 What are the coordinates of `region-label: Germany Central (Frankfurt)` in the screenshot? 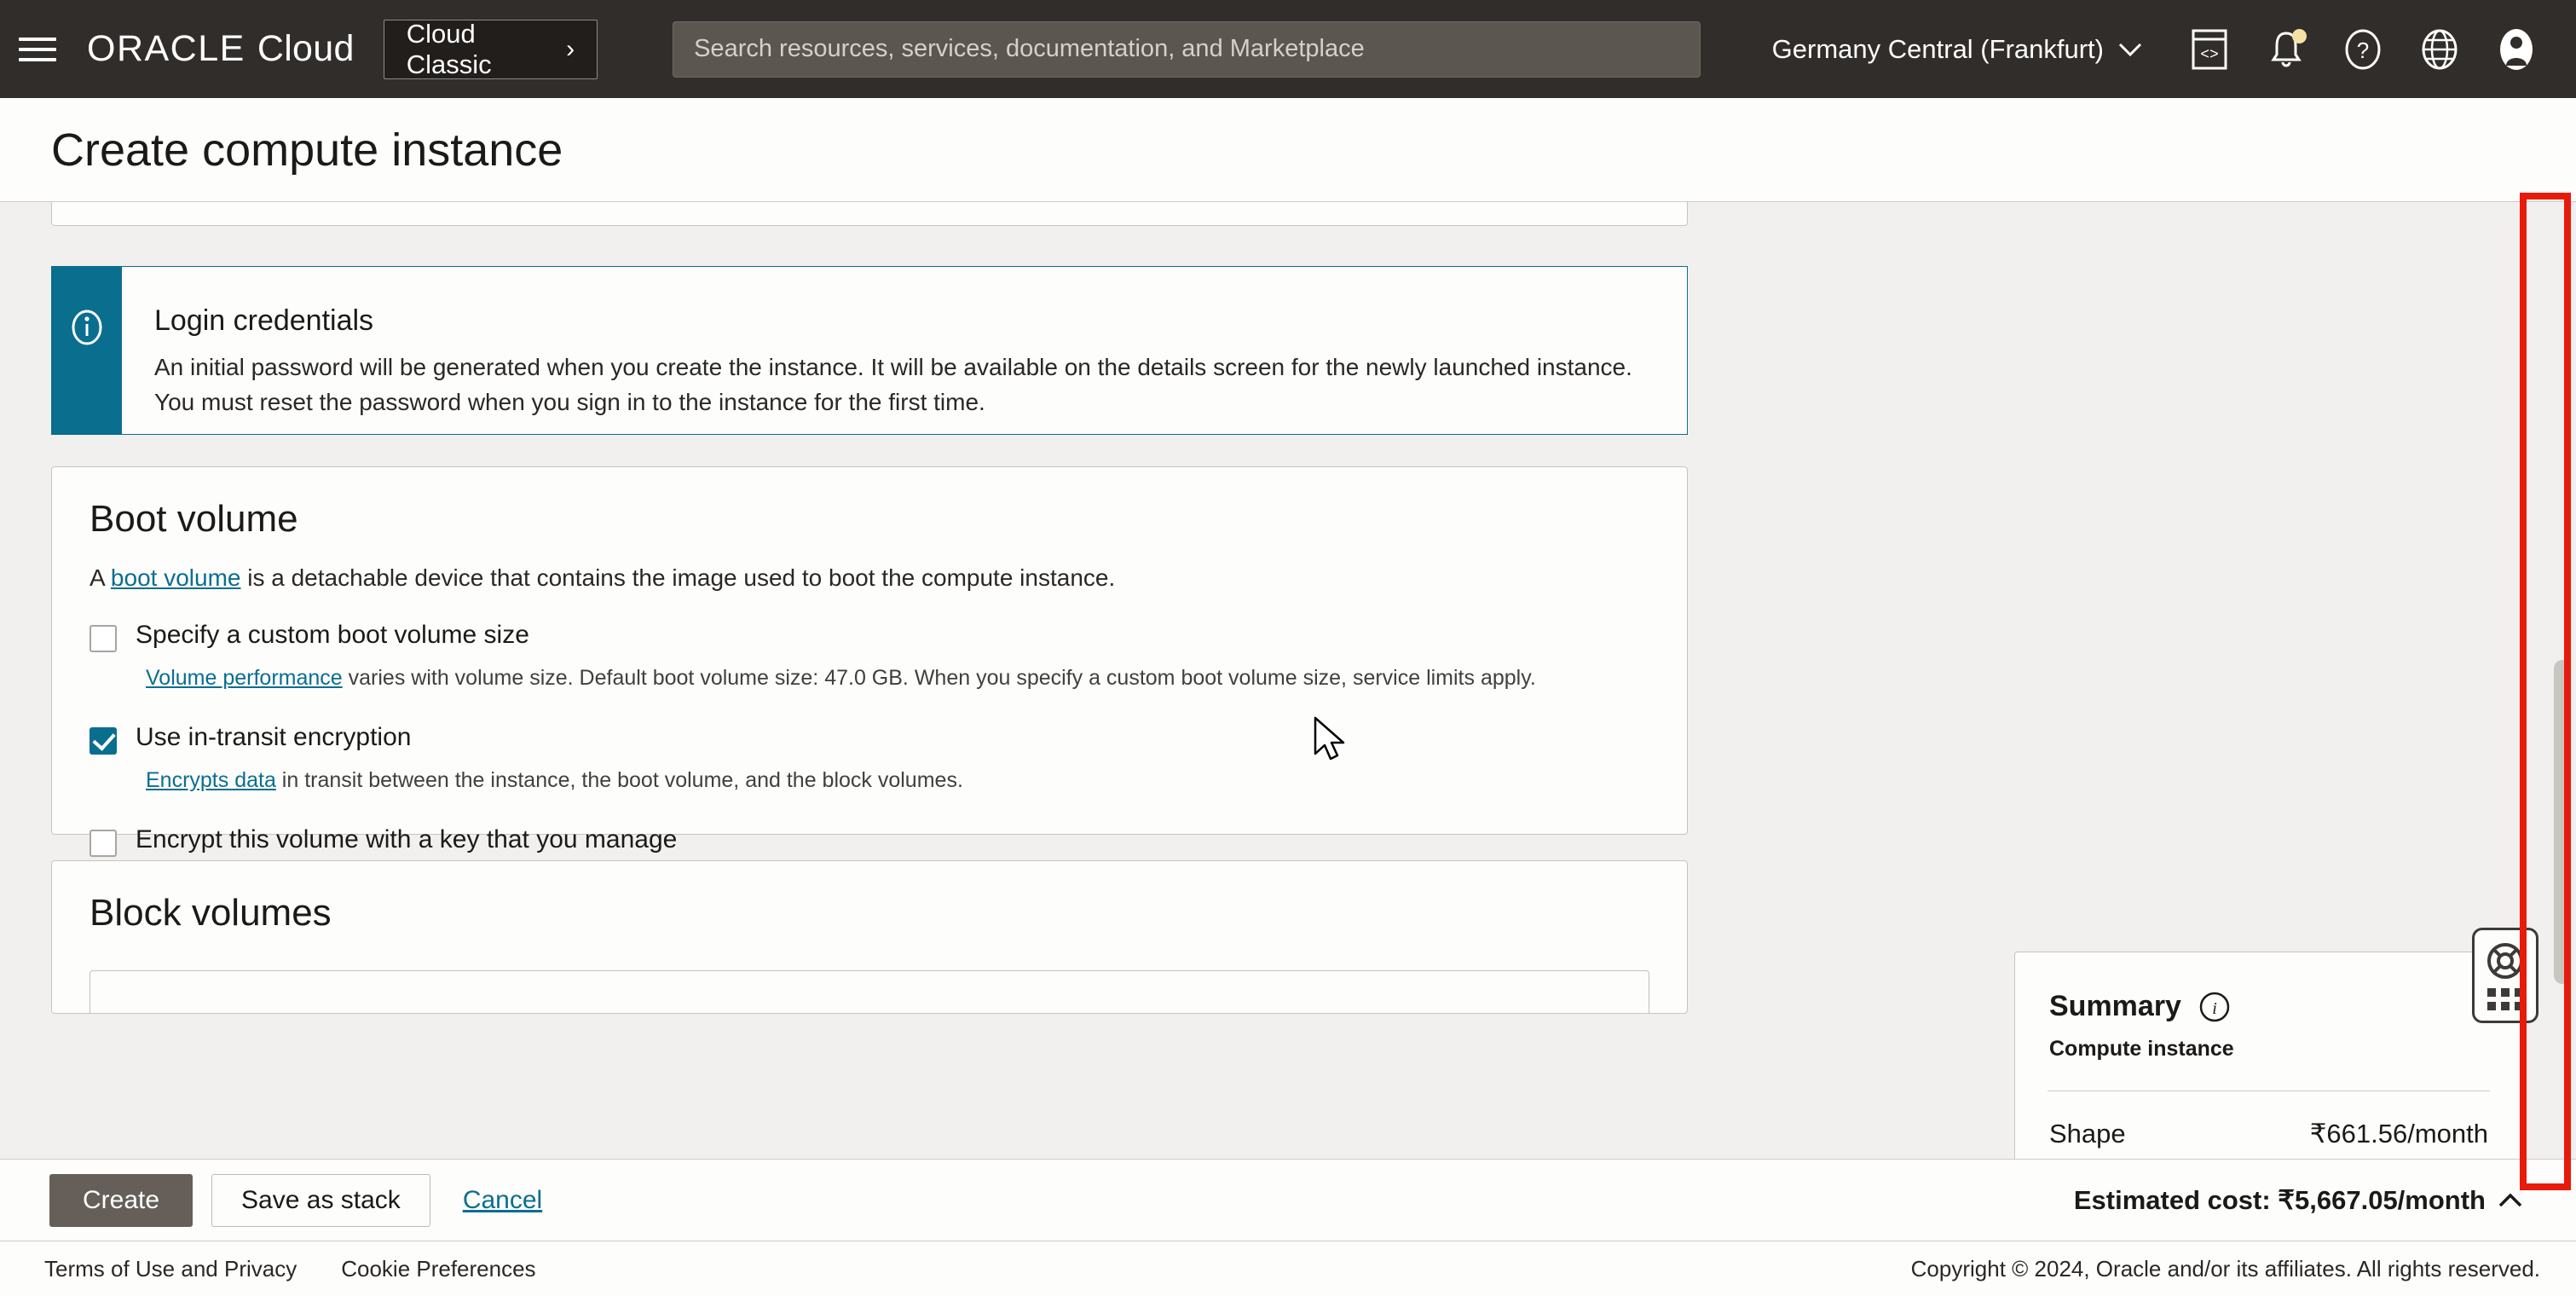 It's located at (1937, 49).